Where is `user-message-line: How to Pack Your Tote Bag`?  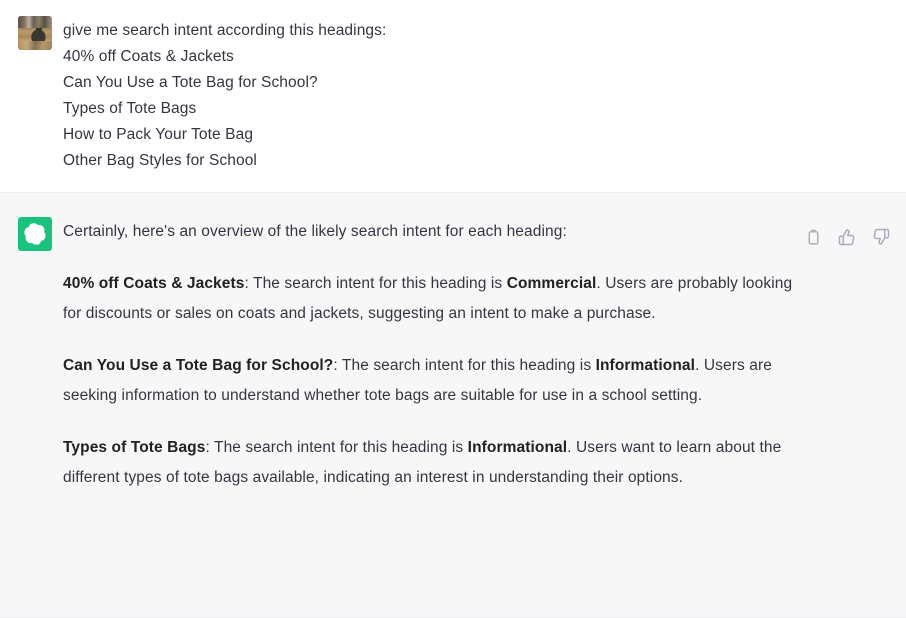 user-message-line: How to Pack Your Tote Bag is located at coordinates (158, 134).